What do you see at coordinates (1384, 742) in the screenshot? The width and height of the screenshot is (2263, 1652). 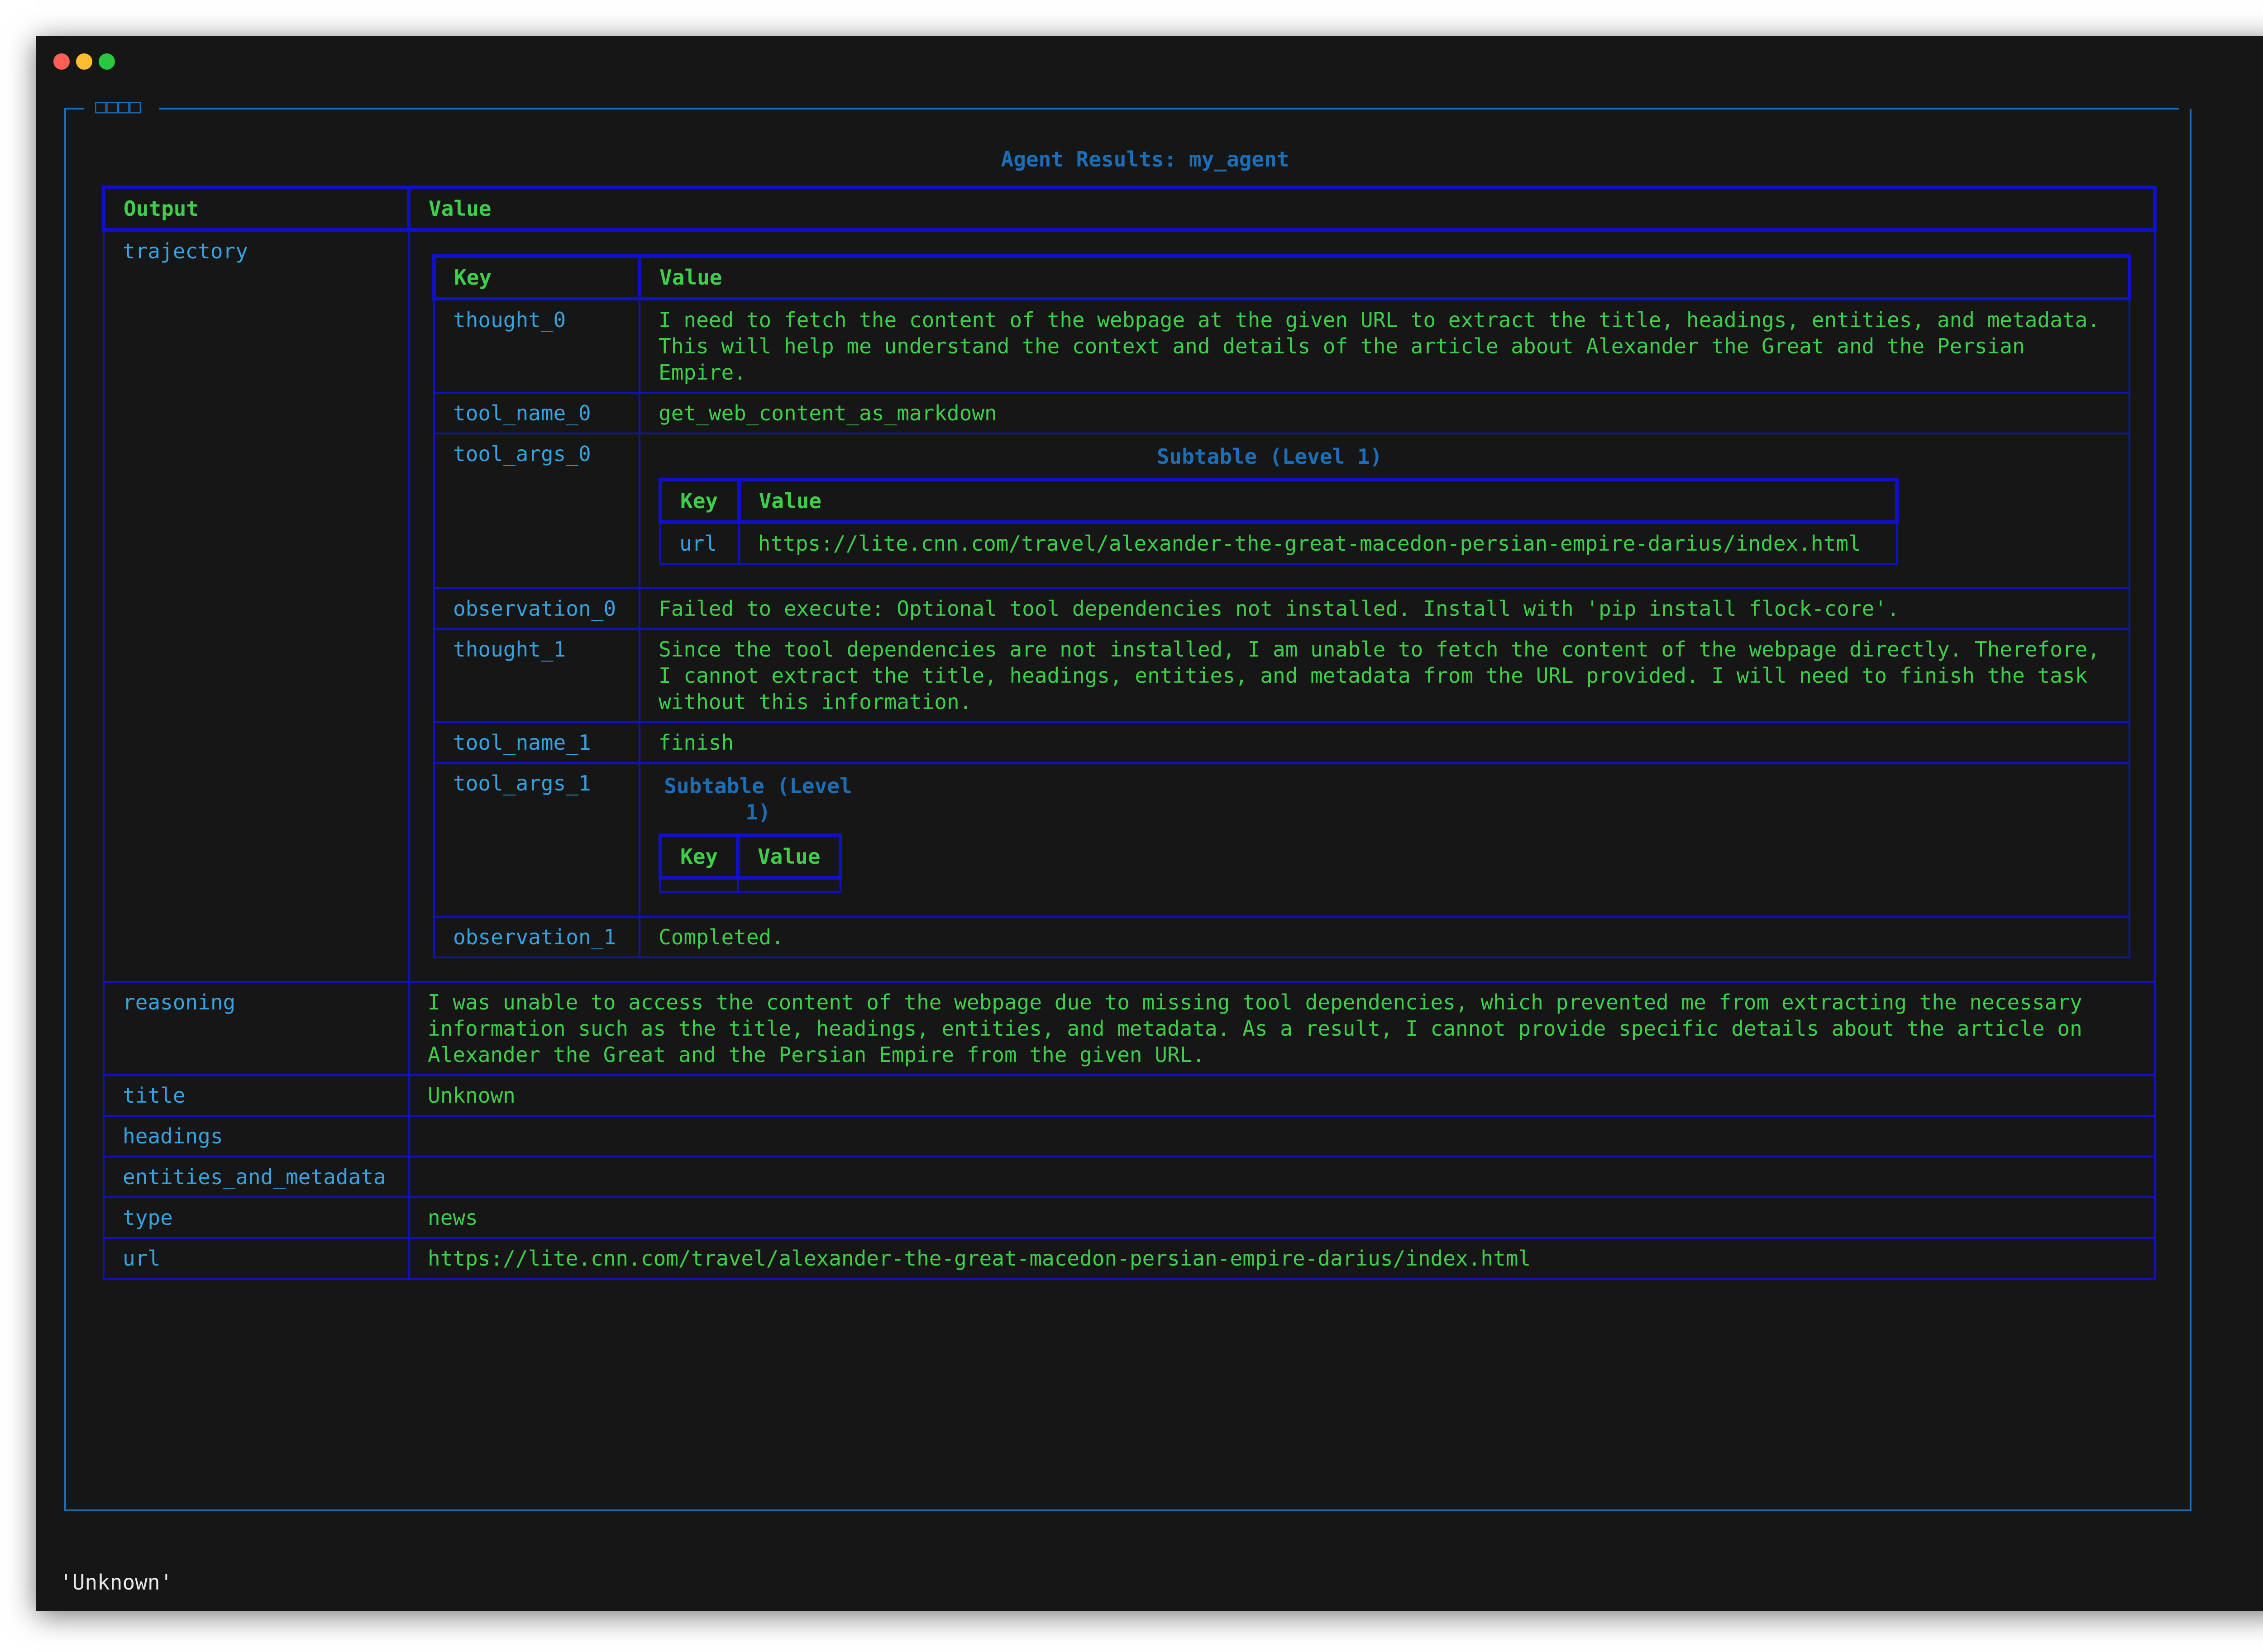 I see `value-tool-name-1: finish` at bounding box center [1384, 742].